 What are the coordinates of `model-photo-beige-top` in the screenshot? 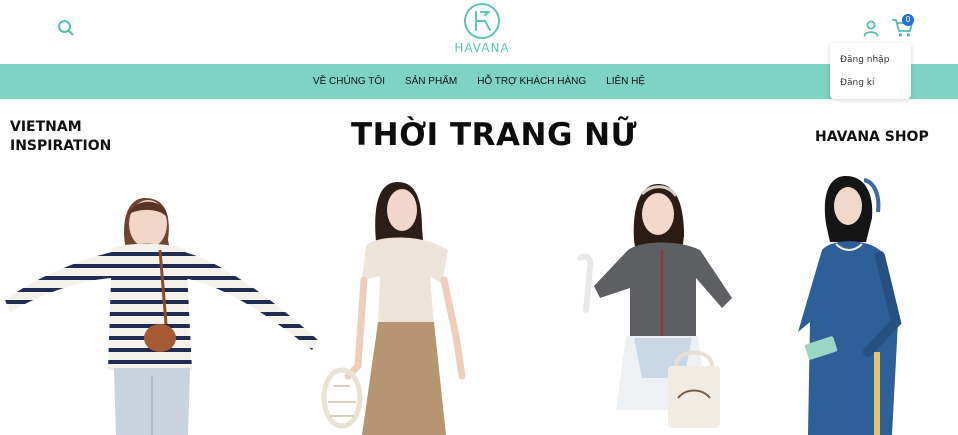 It's located at (398, 305).